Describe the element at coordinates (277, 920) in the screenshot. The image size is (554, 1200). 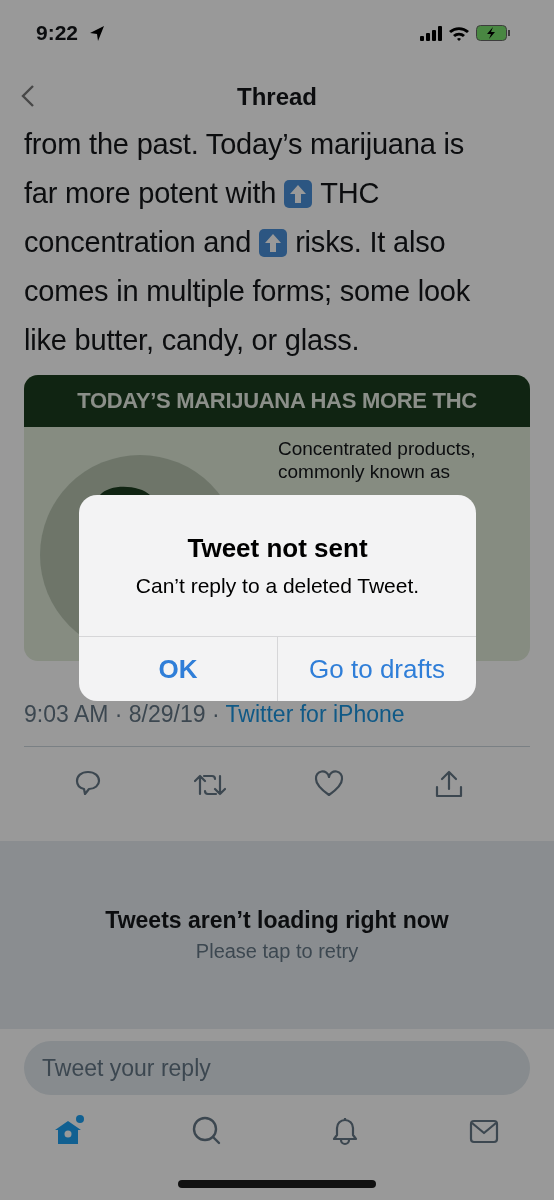
I see `error-title: Tweets aren’t loading right now` at that location.